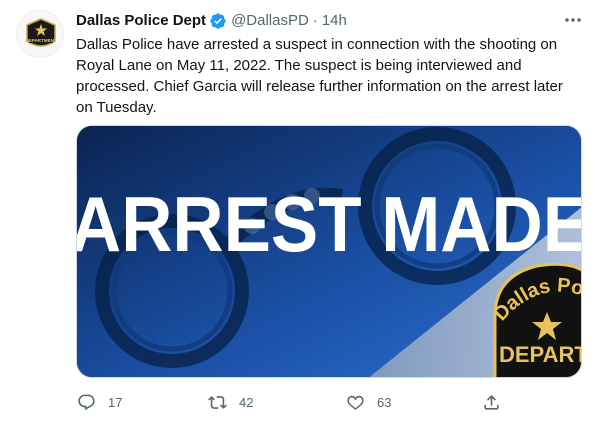 Image resolution: width=595 pixels, height=429 pixels. Describe the element at coordinates (86, 402) in the screenshot. I see `reply-icon` at that location.